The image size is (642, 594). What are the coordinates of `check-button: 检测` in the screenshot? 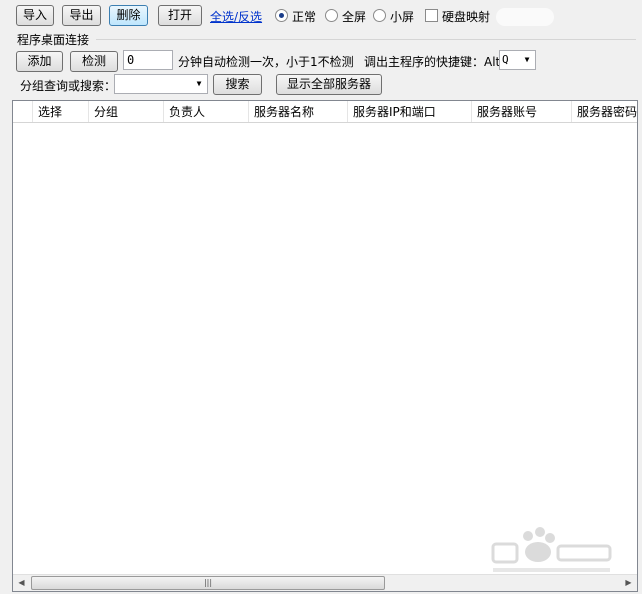 It's located at (94, 61).